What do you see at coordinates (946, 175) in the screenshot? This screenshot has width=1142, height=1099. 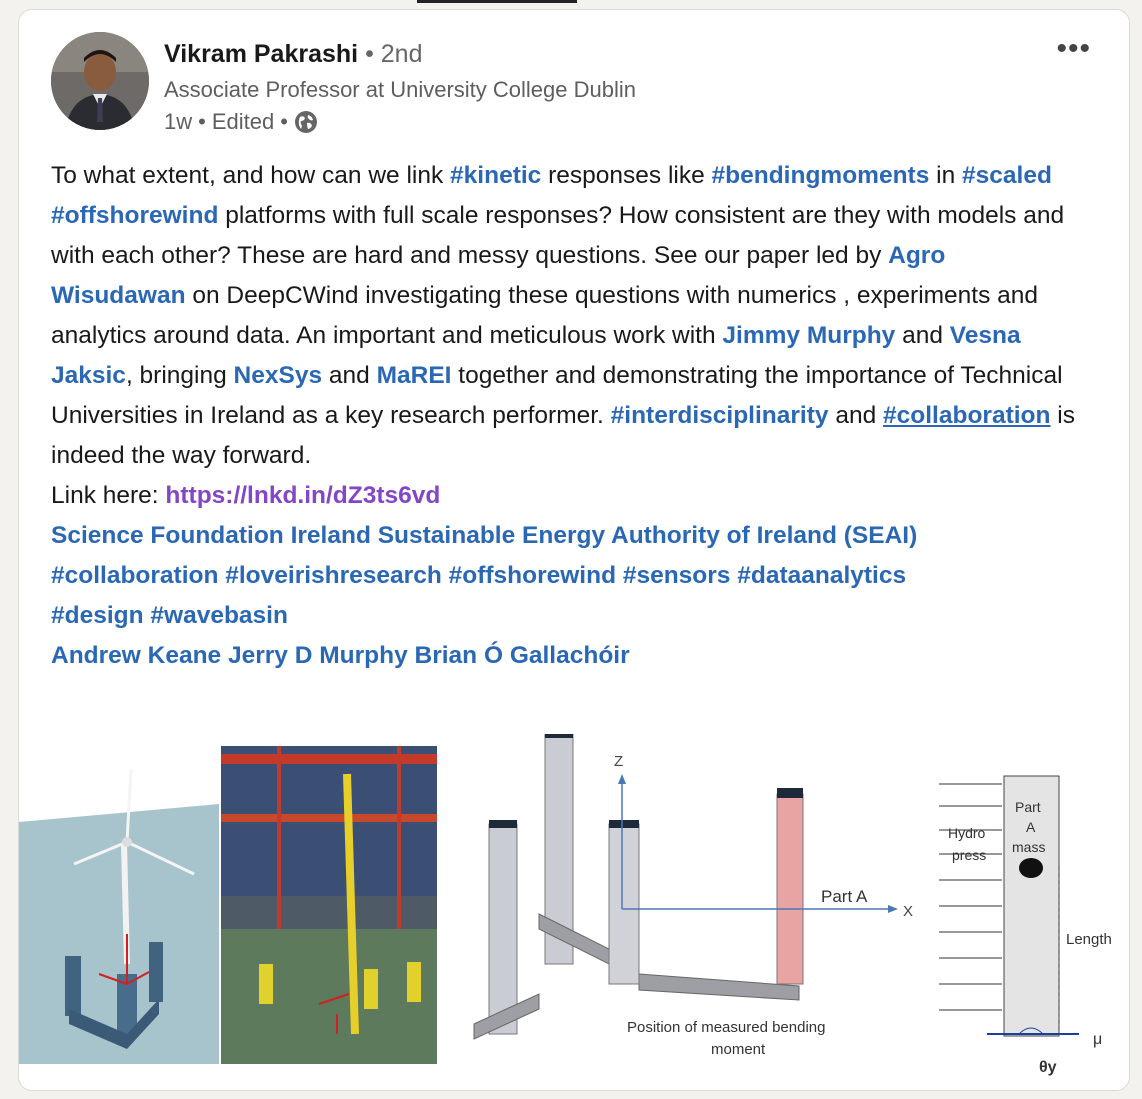 I see `post-text-segment: in` at bounding box center [946, 175].